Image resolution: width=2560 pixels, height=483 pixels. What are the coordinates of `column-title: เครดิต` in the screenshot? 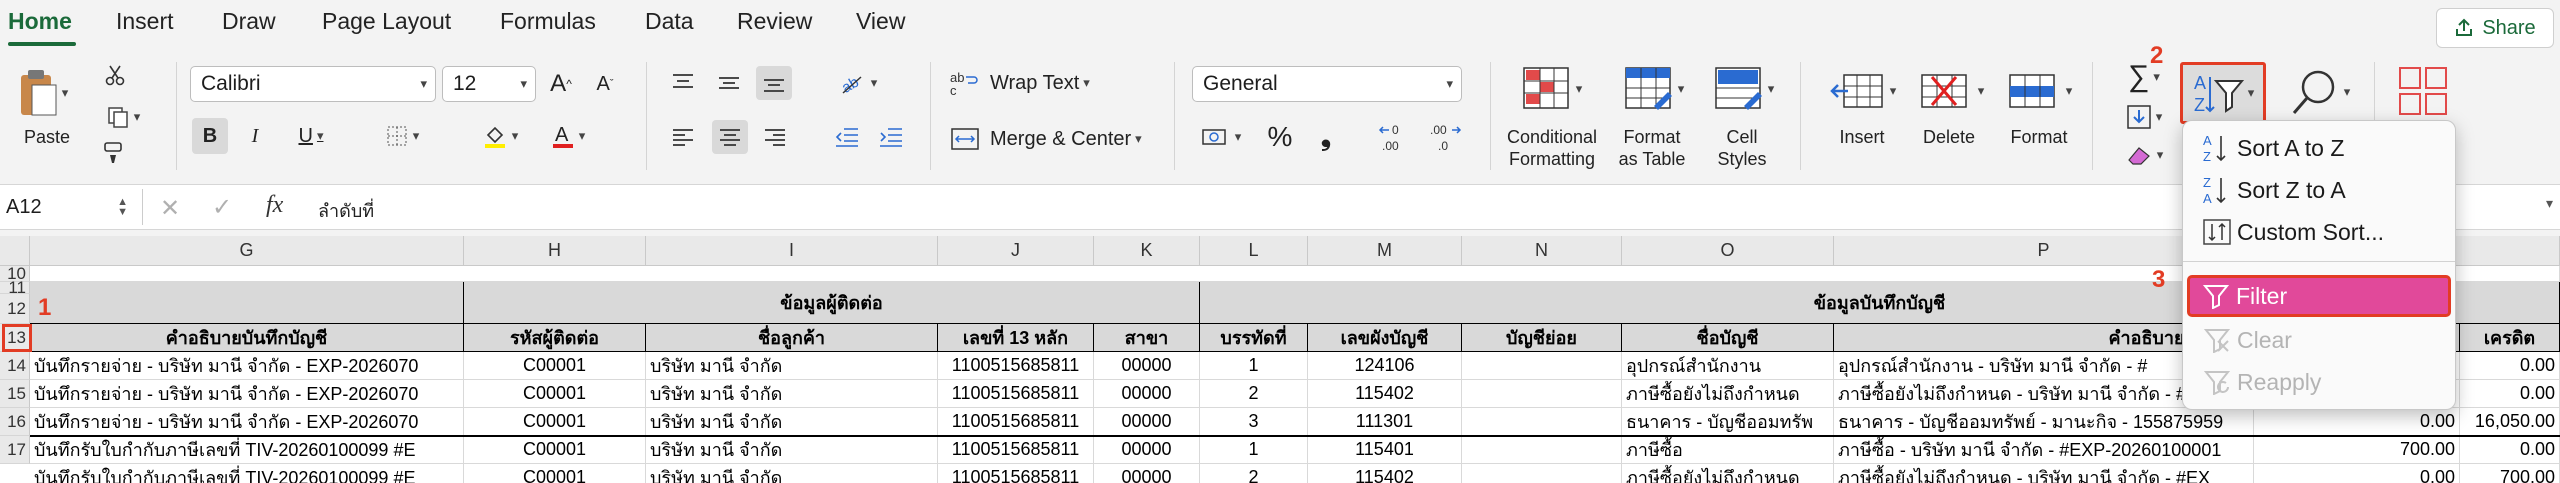 It's located at (2510, 338).